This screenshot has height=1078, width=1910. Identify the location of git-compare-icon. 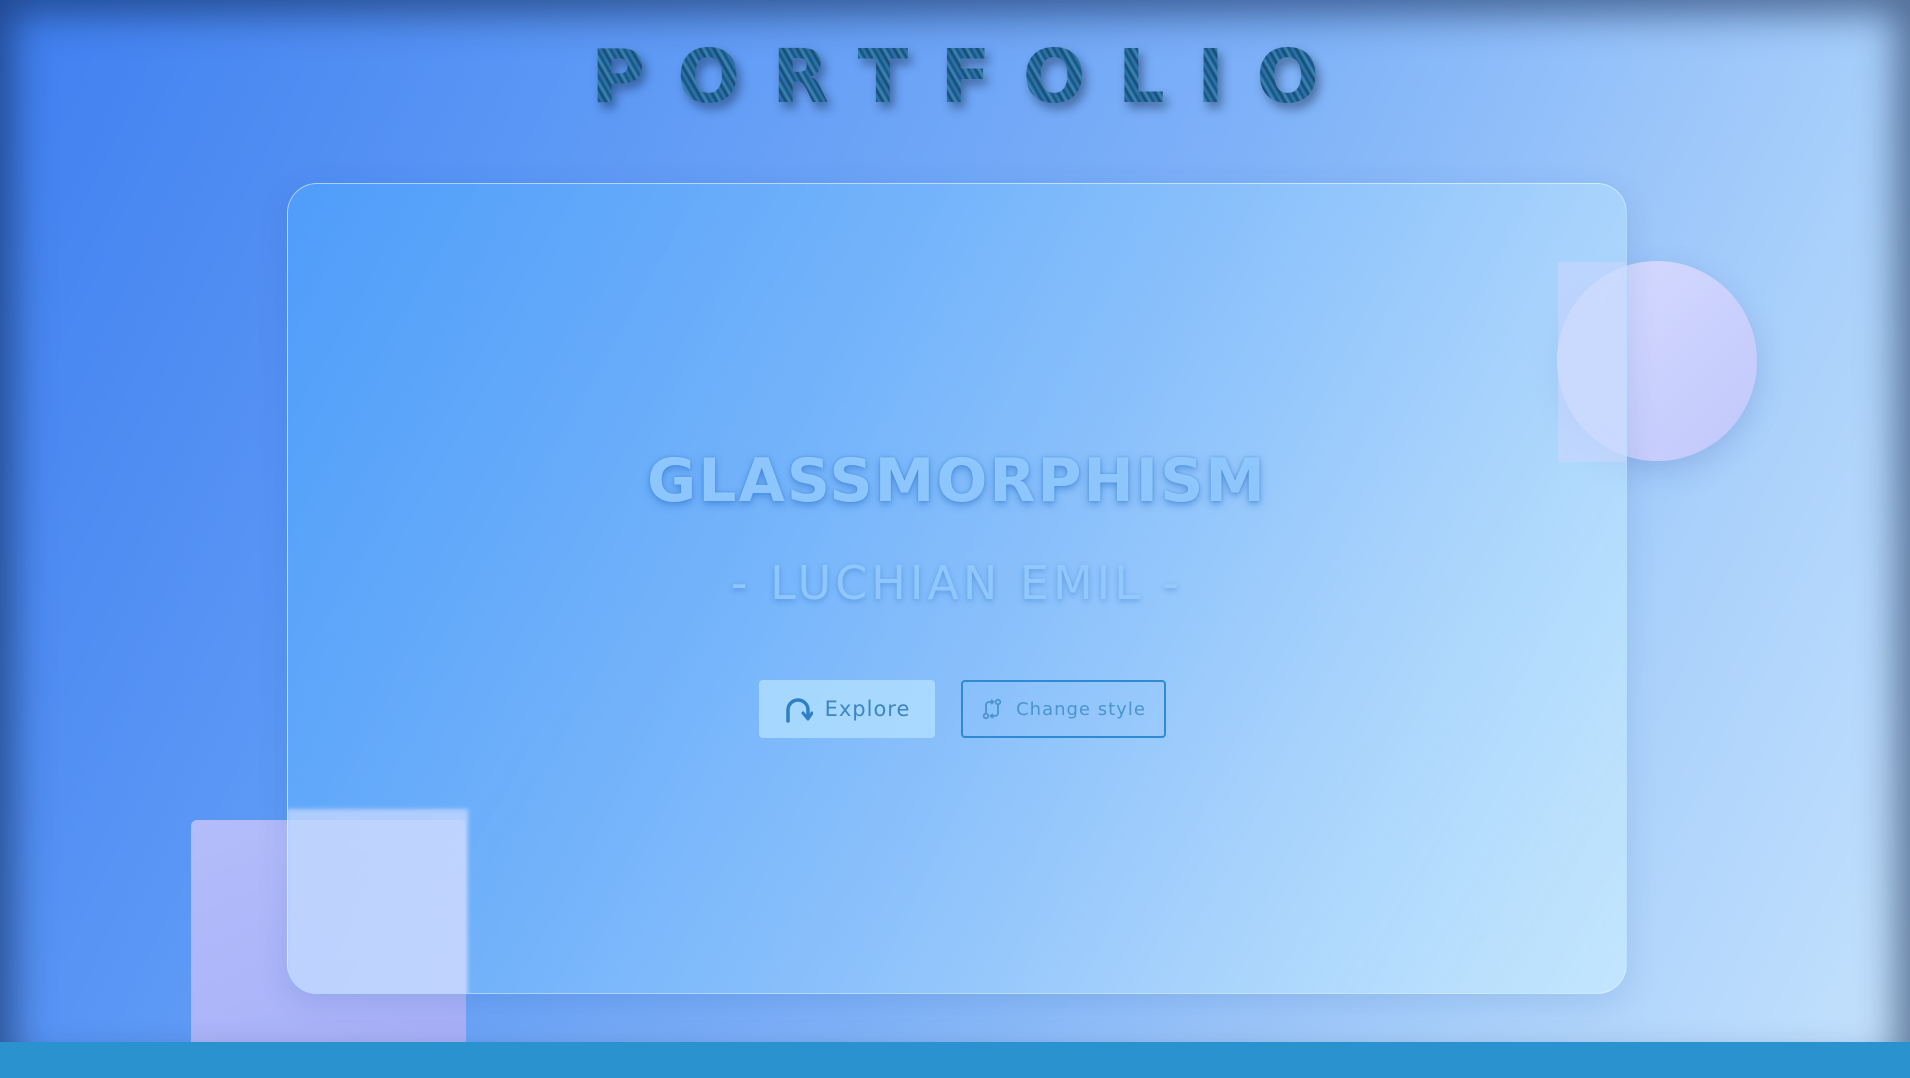
(992, 709).